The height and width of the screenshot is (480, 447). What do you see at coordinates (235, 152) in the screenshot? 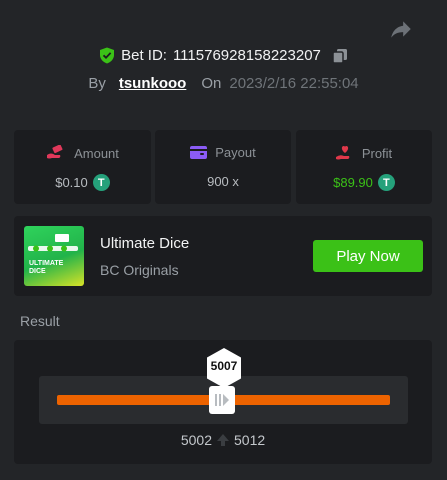
I see `payout-label: Payout` at bounding box center [235, 152].